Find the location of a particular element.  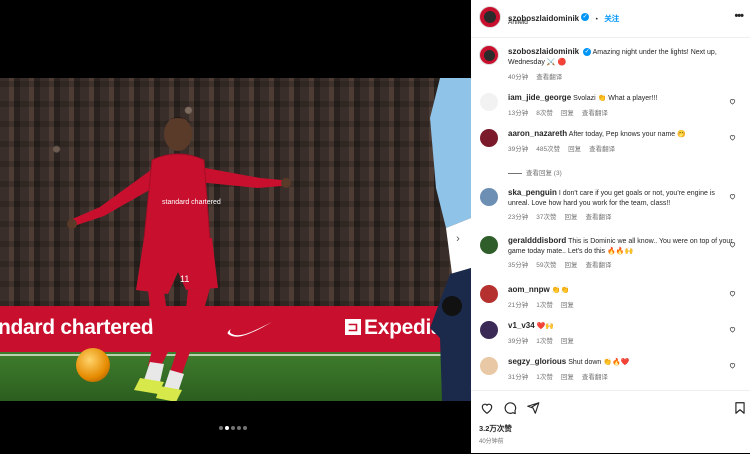

commenter-username: aaron_nazareth is located at coordinates (537, 133).